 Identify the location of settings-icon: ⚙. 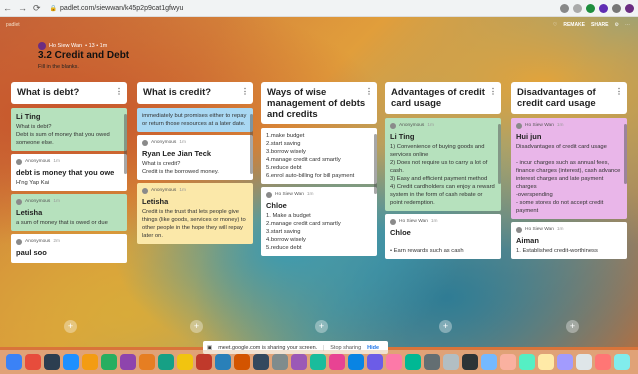
(617, 25).